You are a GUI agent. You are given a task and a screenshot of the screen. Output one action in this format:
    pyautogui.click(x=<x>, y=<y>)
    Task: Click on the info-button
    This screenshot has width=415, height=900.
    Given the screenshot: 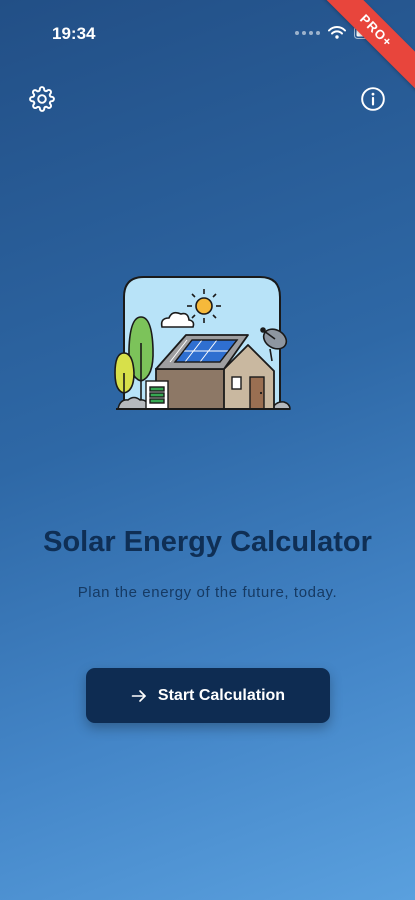 What is the action you would take?
    pyautogui.click(x=373, y=99)
    